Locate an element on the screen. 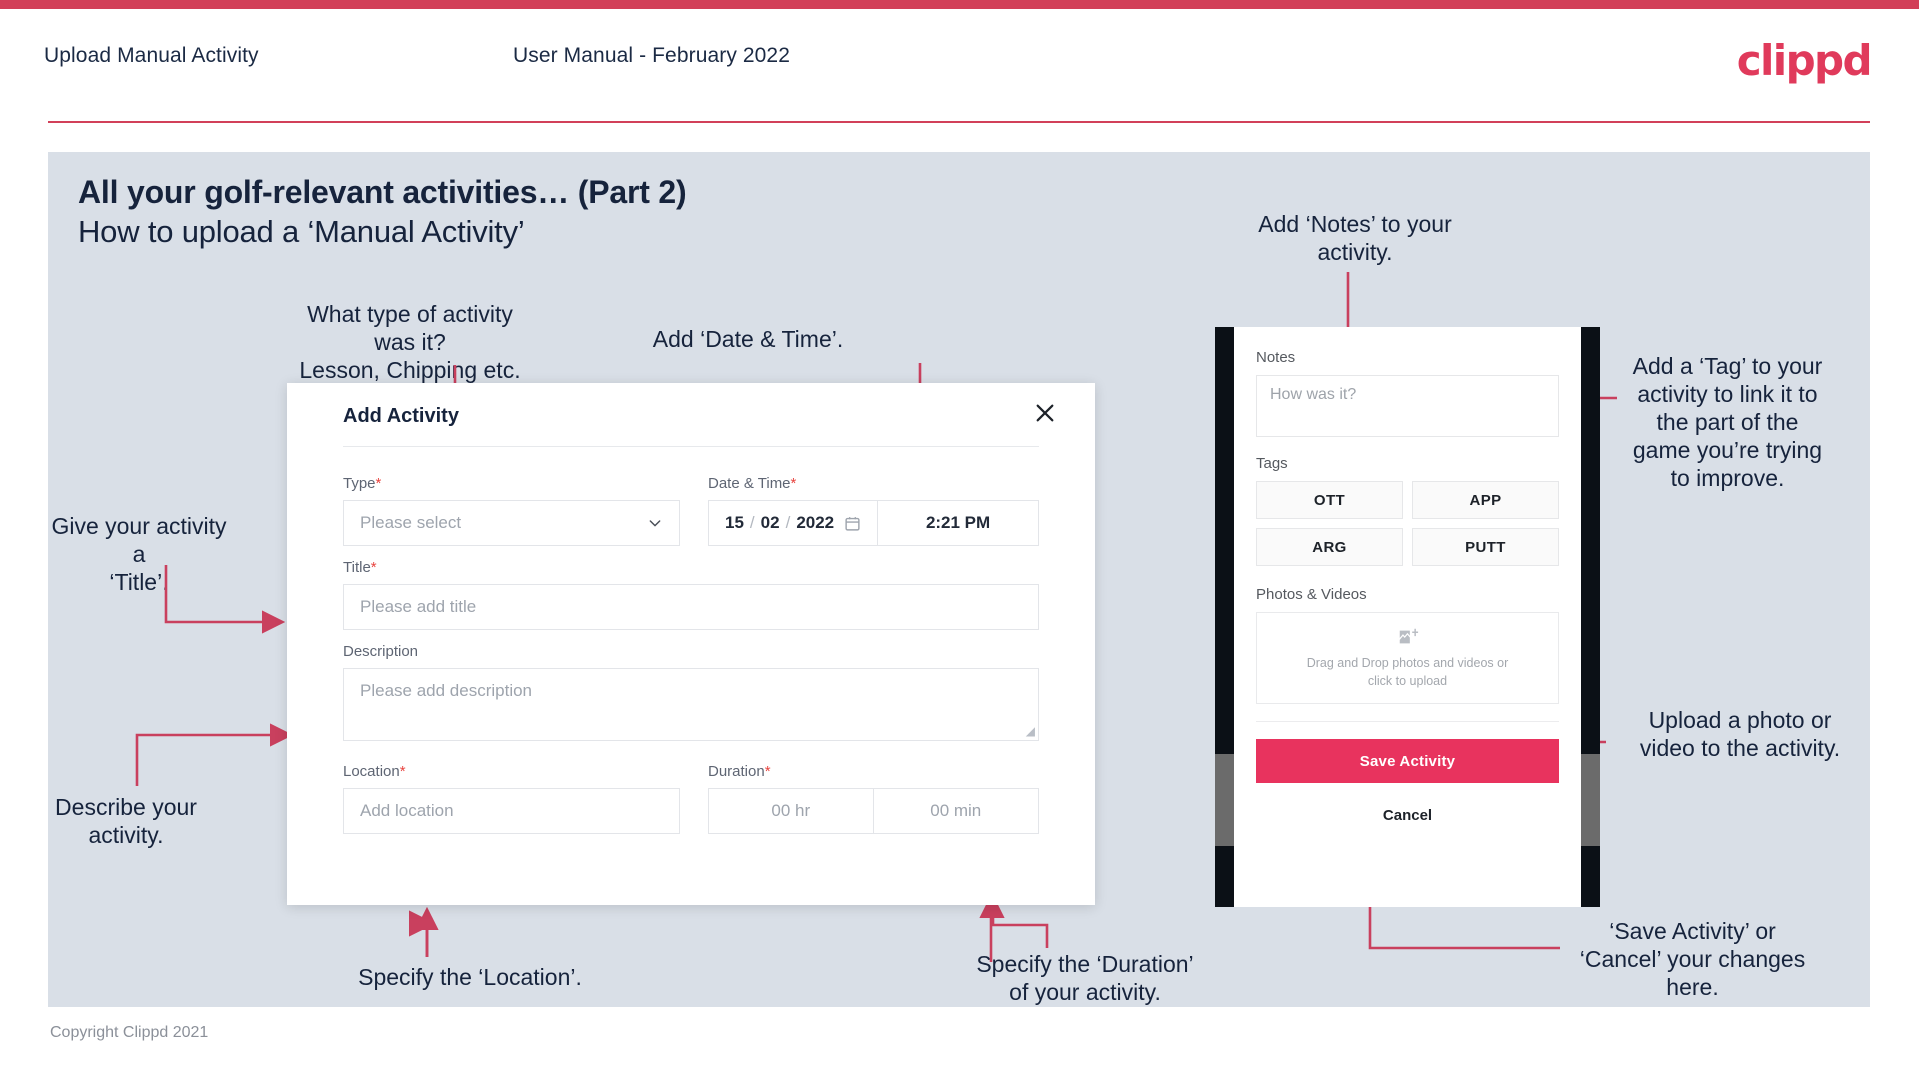  description-placeholder: Please add description is located at coordinates (446, 690).